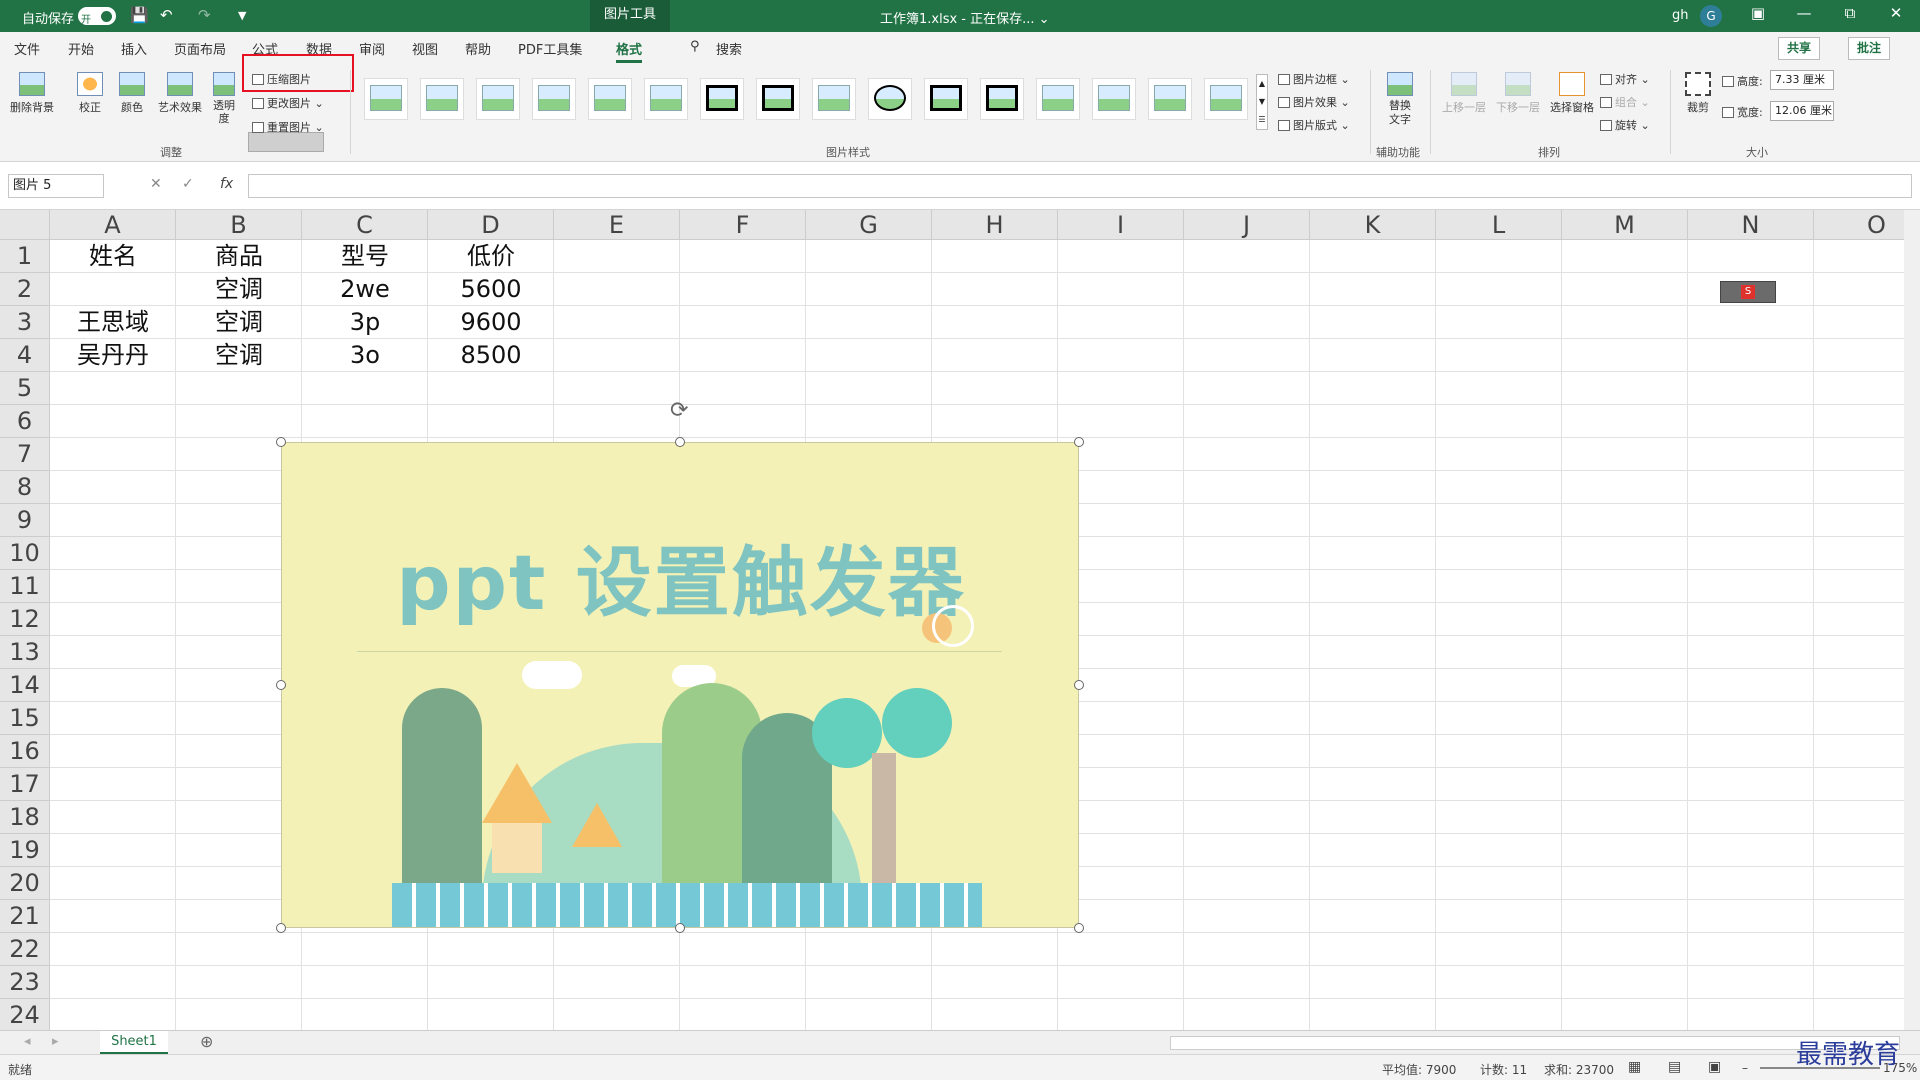 The image size is (1920, 1080). What do you see at coordinates (204, 15) in the screenshot?
I see `redo-icon: ↷` at bounding box center [204, 15].